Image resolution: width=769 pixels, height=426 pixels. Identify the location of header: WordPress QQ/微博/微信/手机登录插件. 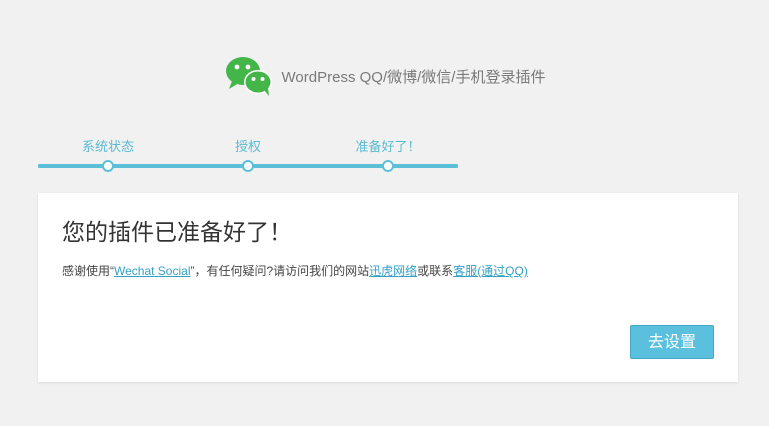
(384, 76).